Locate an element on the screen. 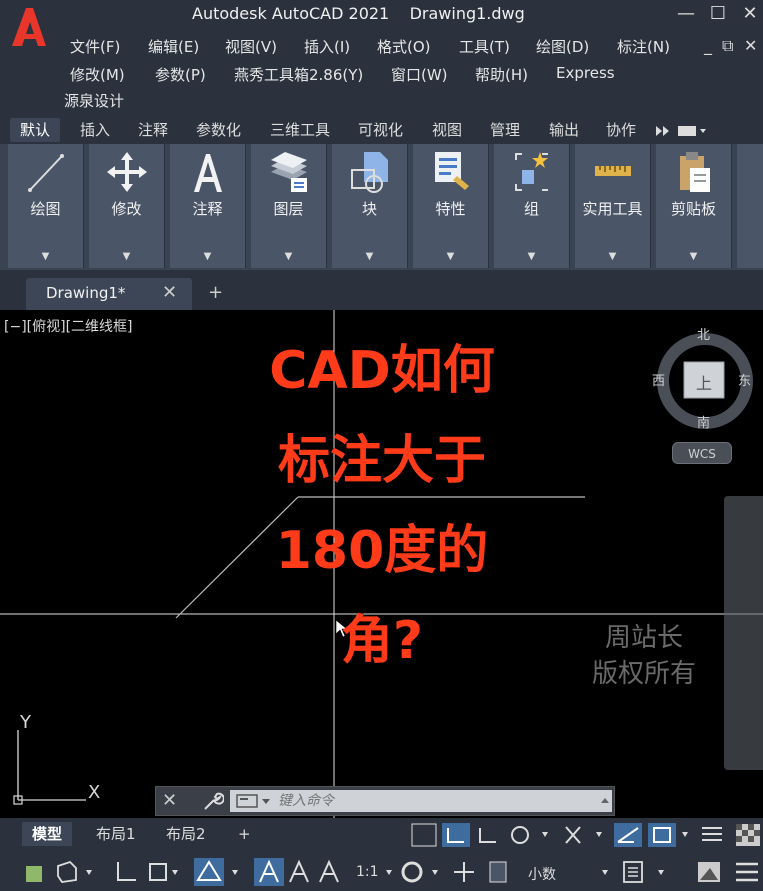 This screenshot has width=763, height=891. menu-express: Express is located at coordinates (585, 73).